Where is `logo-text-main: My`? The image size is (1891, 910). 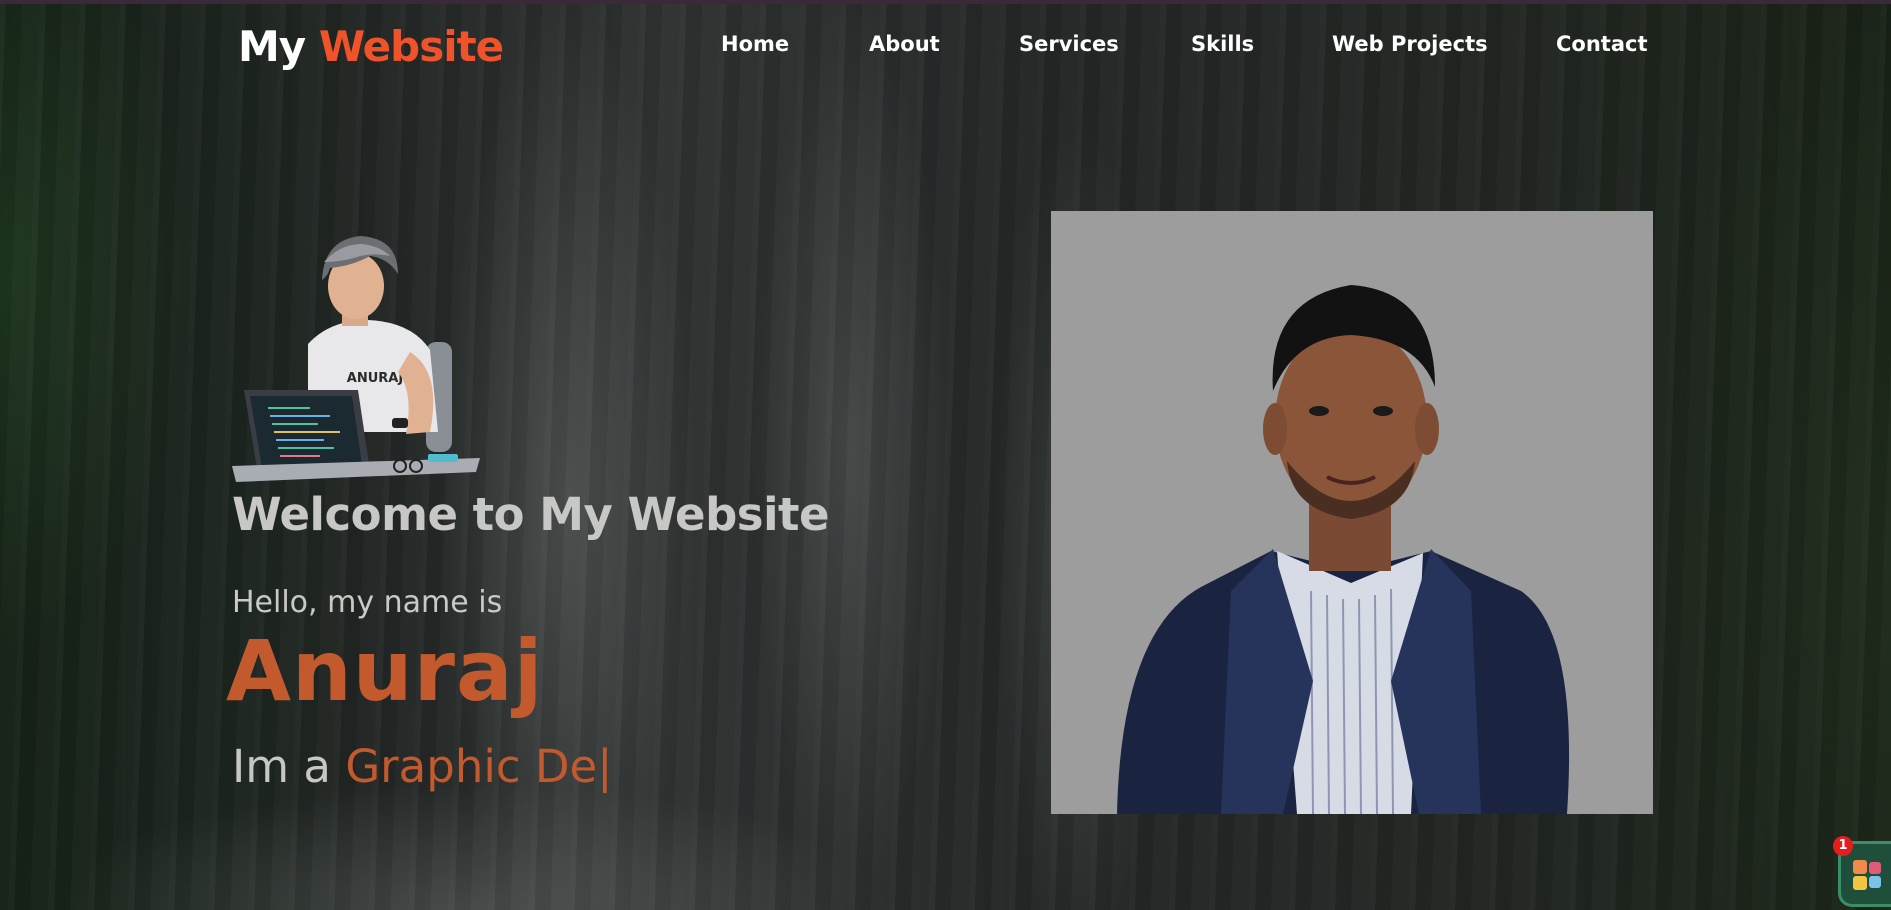 logo-text-main: My is located at coordinates (272, 46).